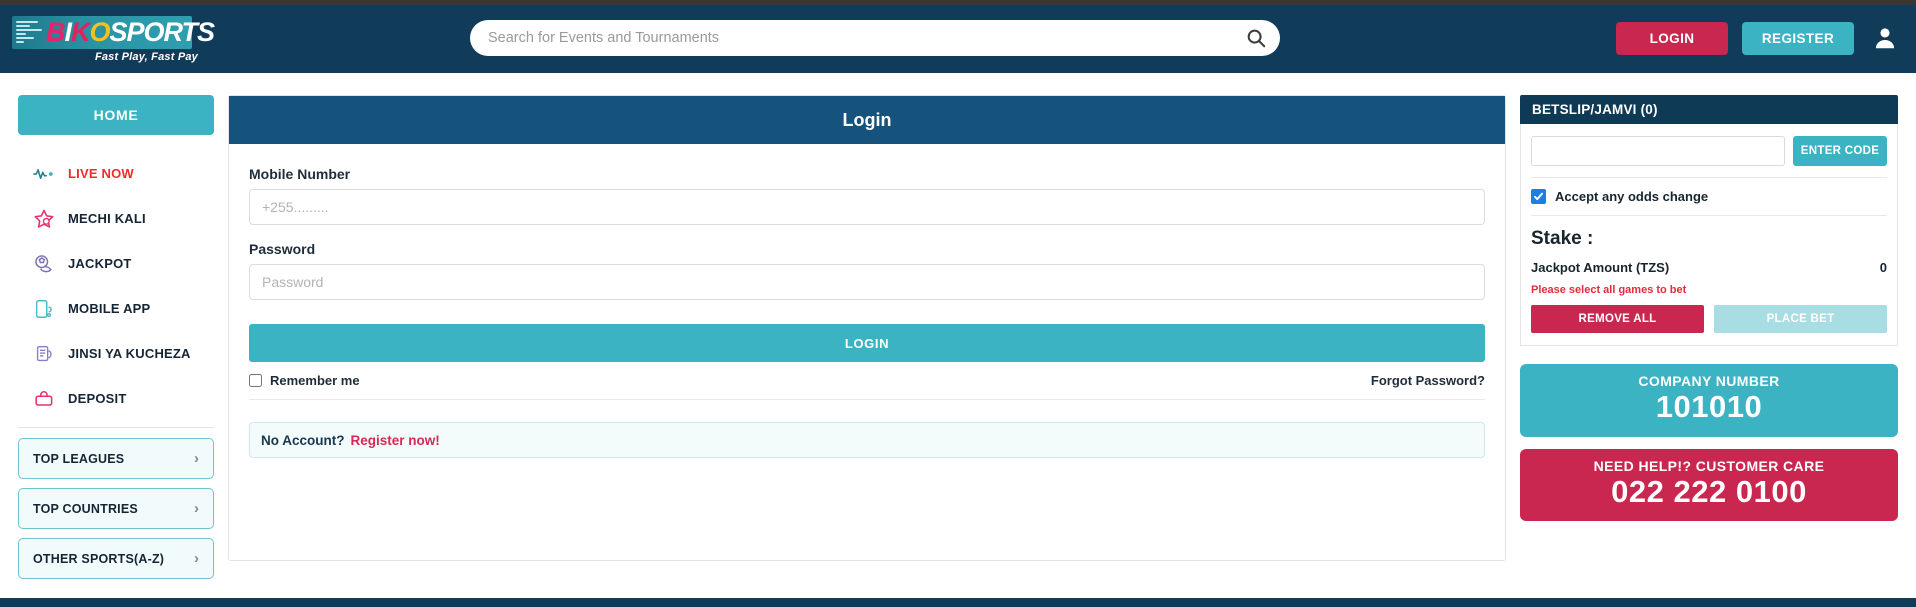 This screenshot has width=1916, height=607. What do you see at coordinates (1709, 406) in the screenshot?
I see `promo-company-number-value: 101010` at bounding box center [1709, 406].